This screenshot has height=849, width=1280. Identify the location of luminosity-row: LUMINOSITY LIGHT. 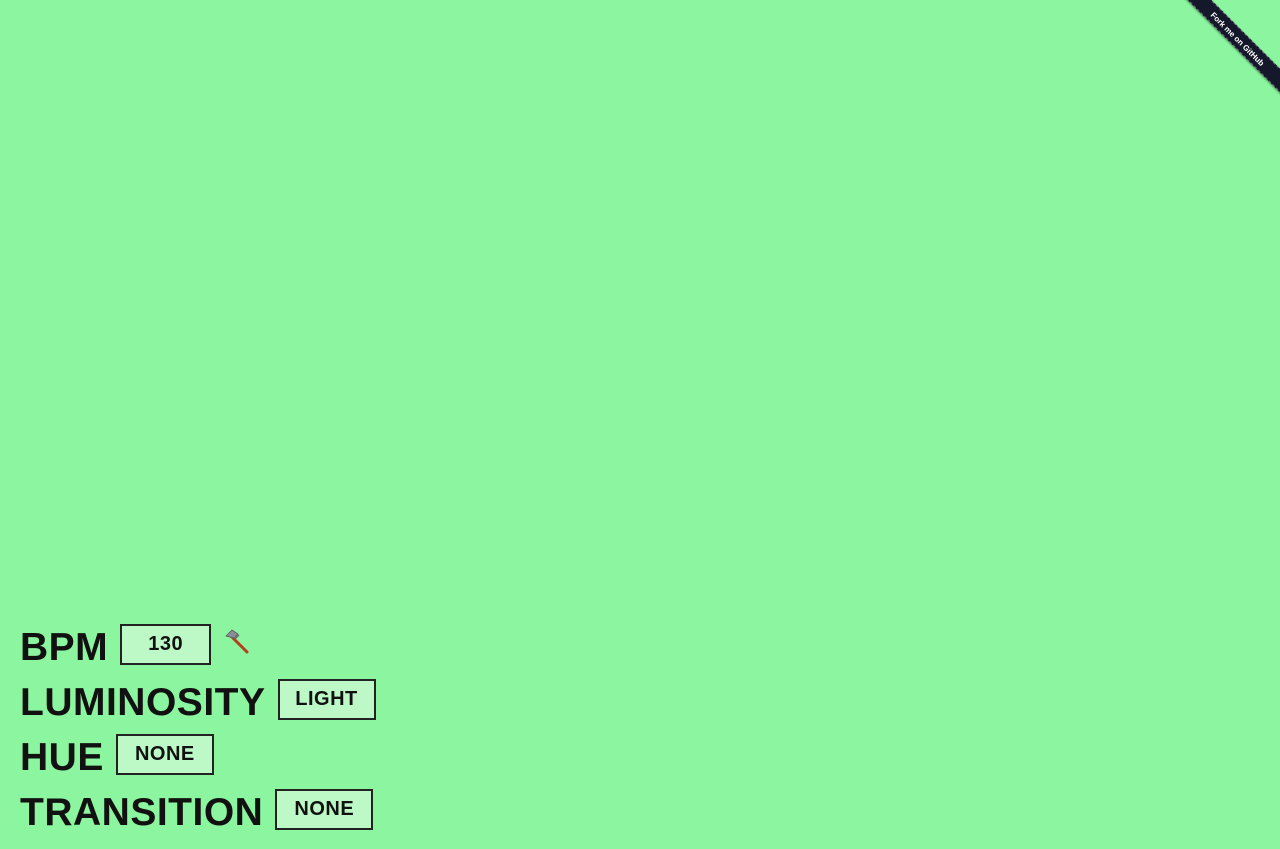
(198, 699).